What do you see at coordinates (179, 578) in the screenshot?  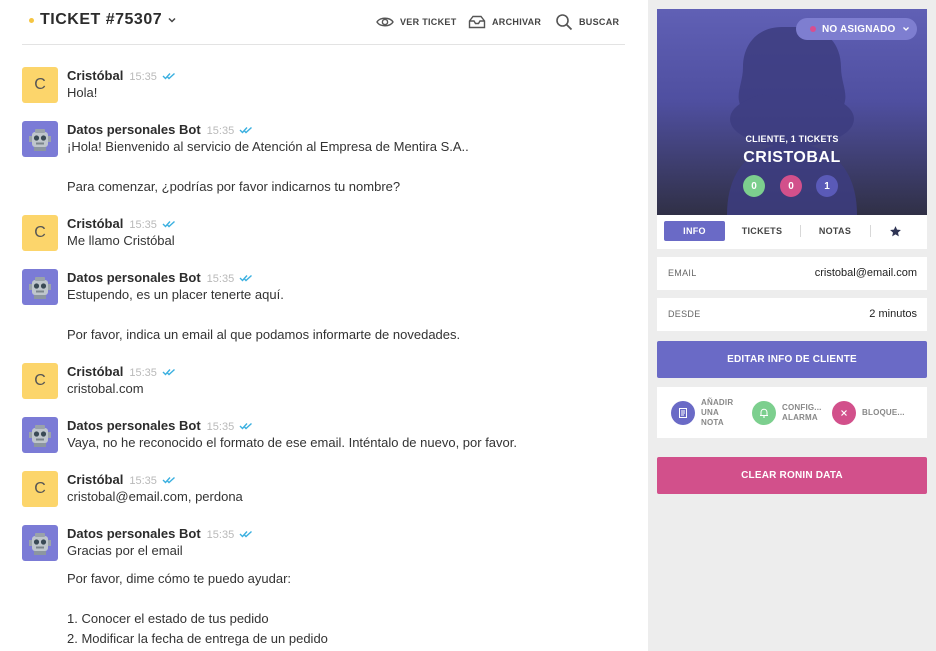 I see `message-text: Por favor, dime cómo te puedo ayudar:` at bounding box center [179, 578].